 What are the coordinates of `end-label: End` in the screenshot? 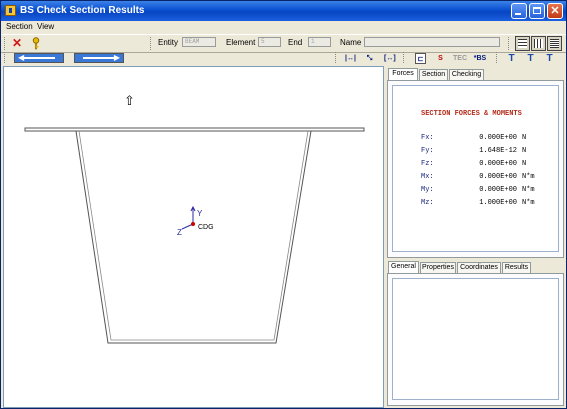 It's located at (295, 42).